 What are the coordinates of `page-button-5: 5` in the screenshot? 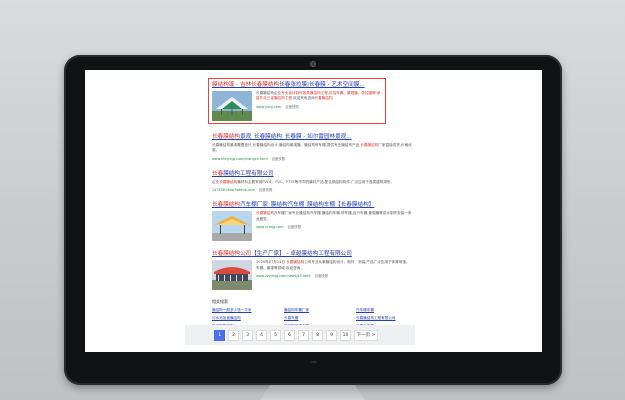 It's located at (275, 335).